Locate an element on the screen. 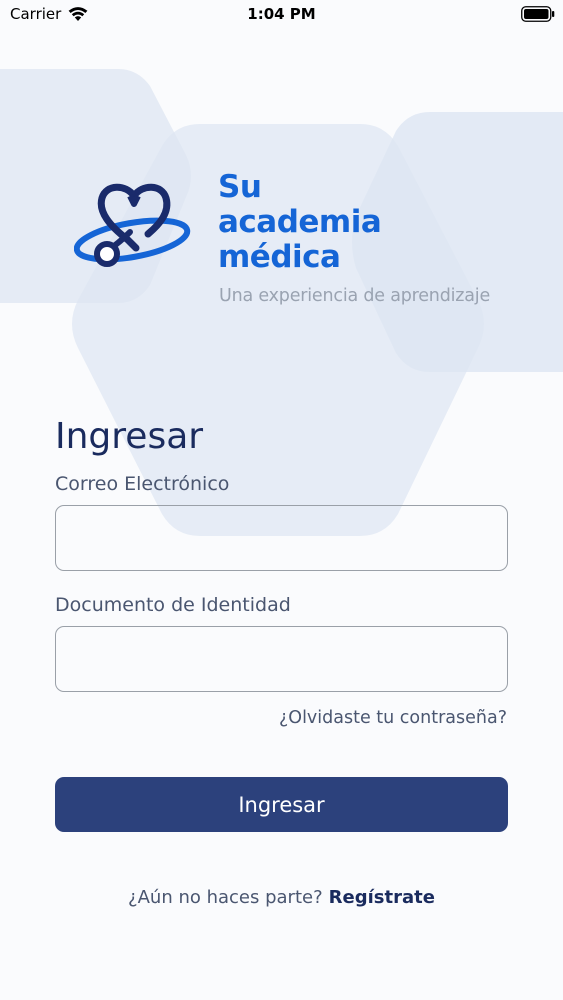  document-field is located at coordinates (281, 659).